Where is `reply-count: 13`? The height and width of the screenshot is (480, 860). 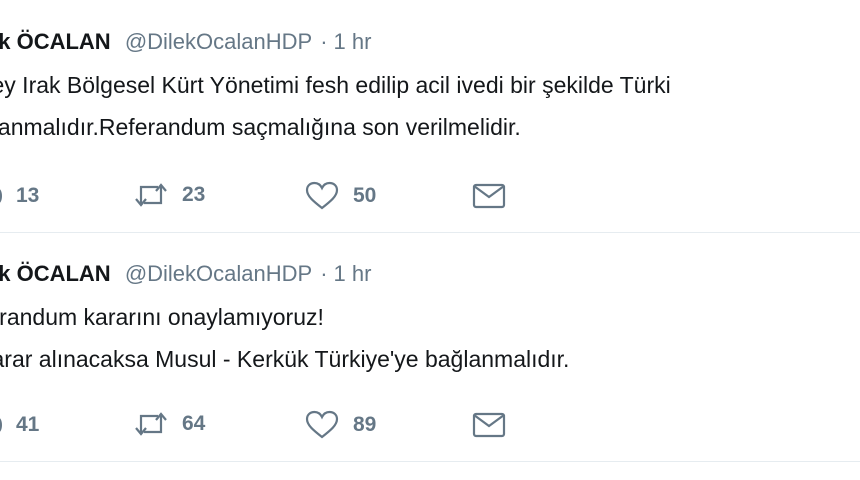 reply-count: 13 is located at coordinates (28, 195).